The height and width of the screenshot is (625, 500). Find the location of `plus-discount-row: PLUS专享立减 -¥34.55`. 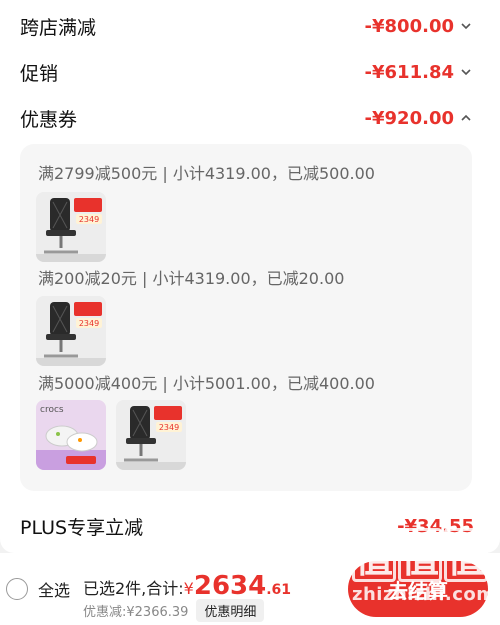

plus-discount-row: PLUS专享立减 -¥34.55 is located at coordinates (247, 526).